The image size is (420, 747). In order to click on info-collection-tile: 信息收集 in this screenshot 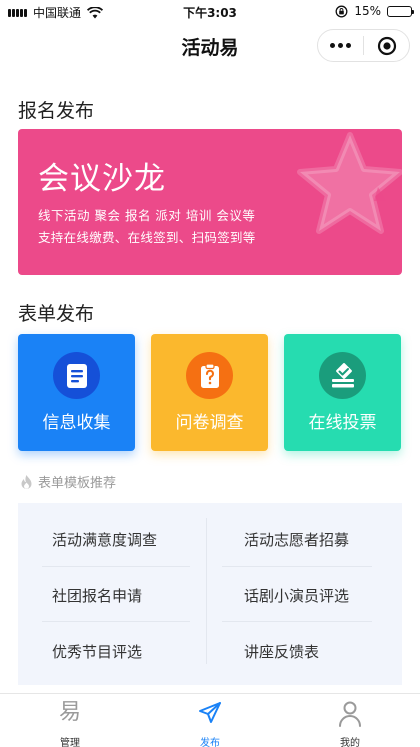, I will do `click(76, 392)`.